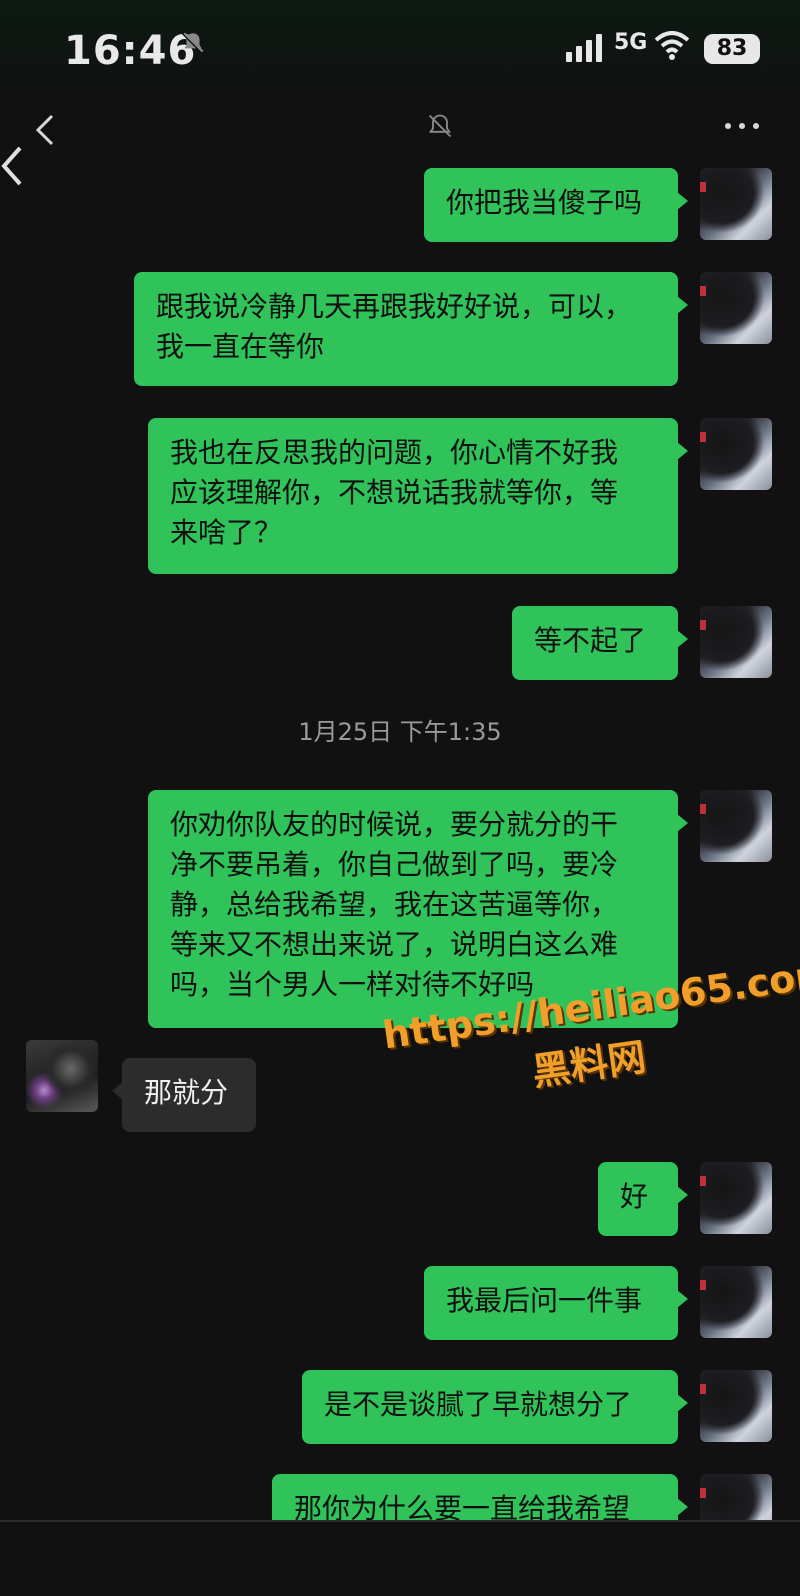 This screenshot has width=800, height=1596. I want to click on chat-timestamp: 1月25日 下午1:35, so click(400, 732).